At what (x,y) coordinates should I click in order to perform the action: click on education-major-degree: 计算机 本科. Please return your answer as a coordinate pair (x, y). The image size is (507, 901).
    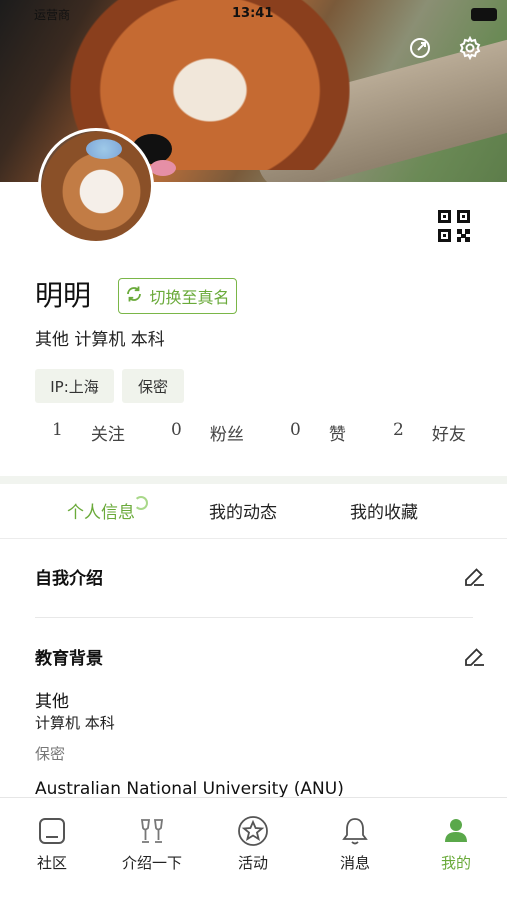
    Looking at the image, I should click on (75, 723).